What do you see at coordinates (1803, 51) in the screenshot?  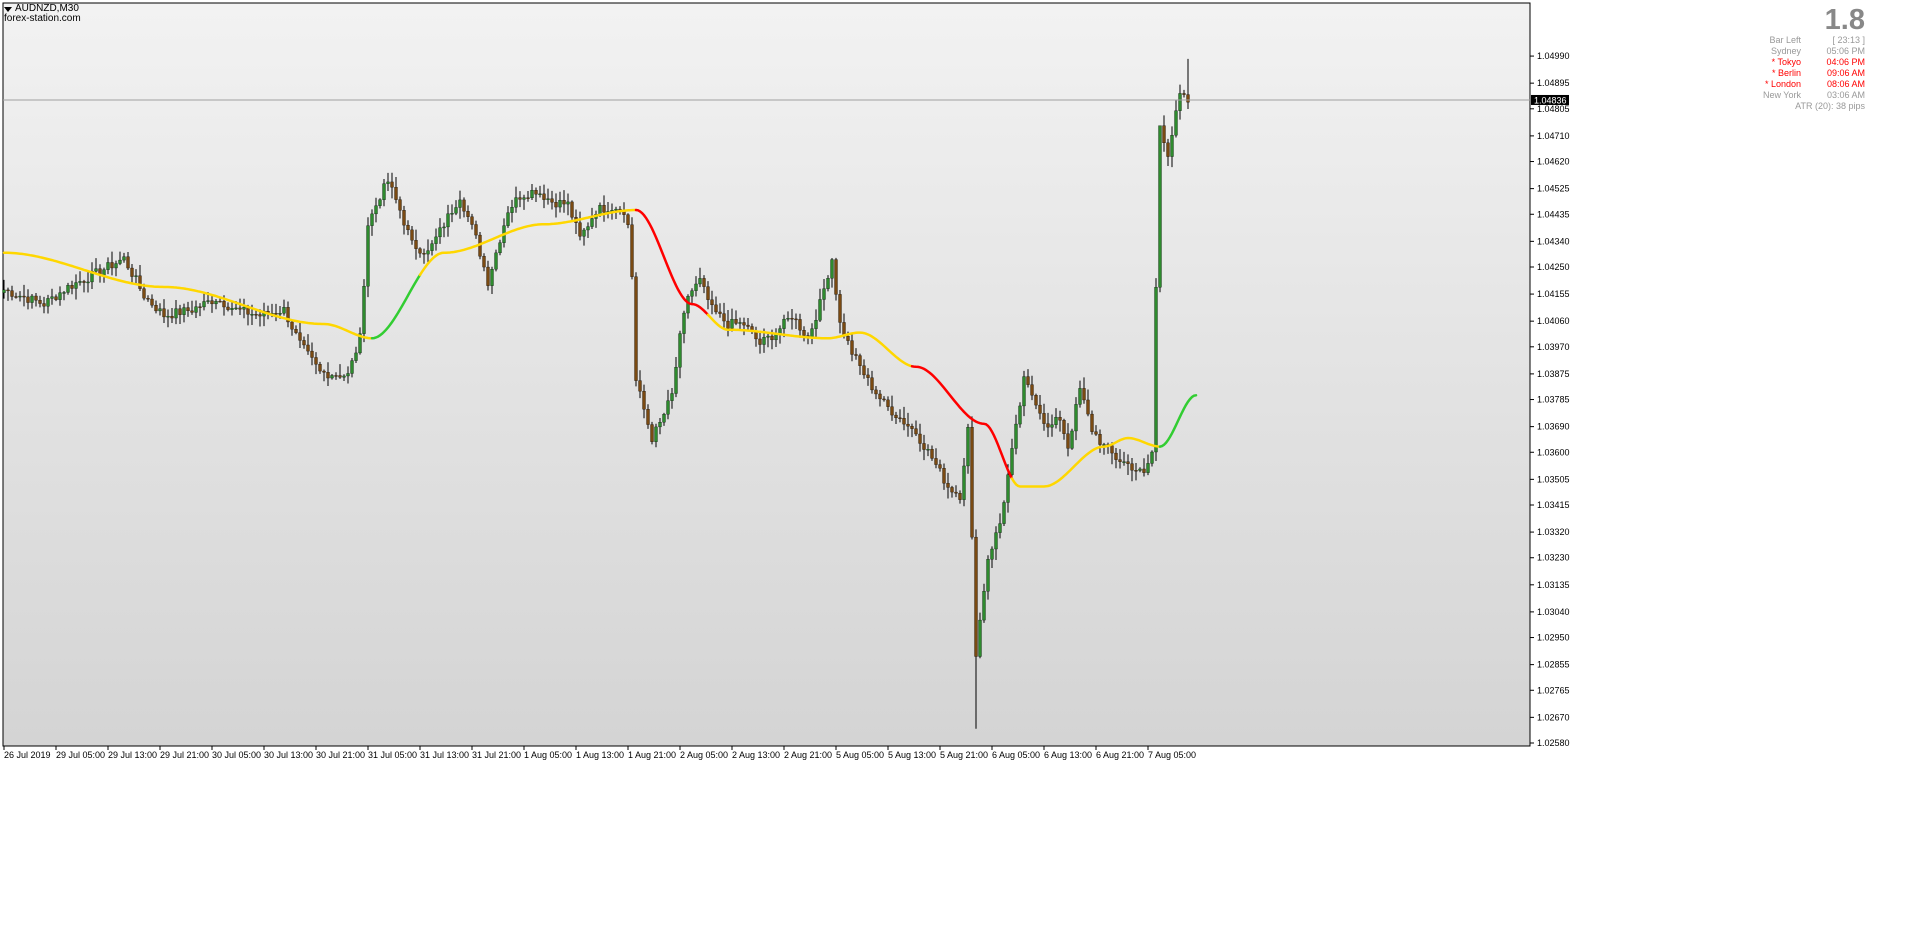 I see `session-row: Sydney 05:06 PM` at bounding box center [1803, 51].